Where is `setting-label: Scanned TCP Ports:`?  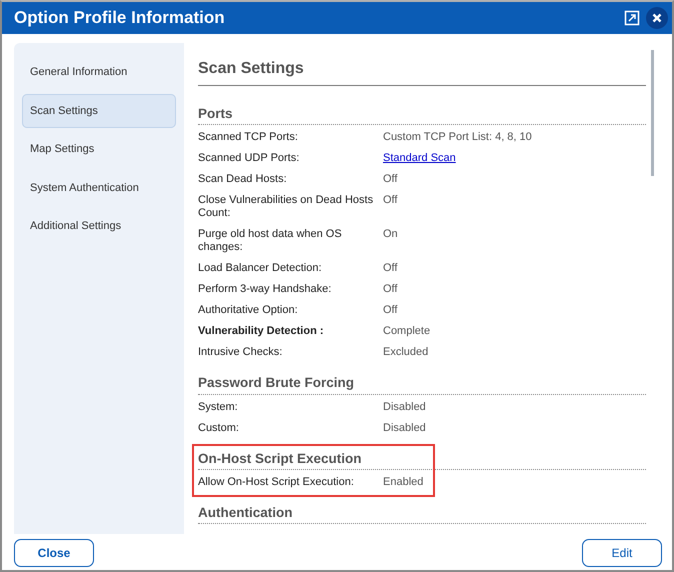 setting-label: Scanned TCP Ports: is located at coordinates (248, 137).